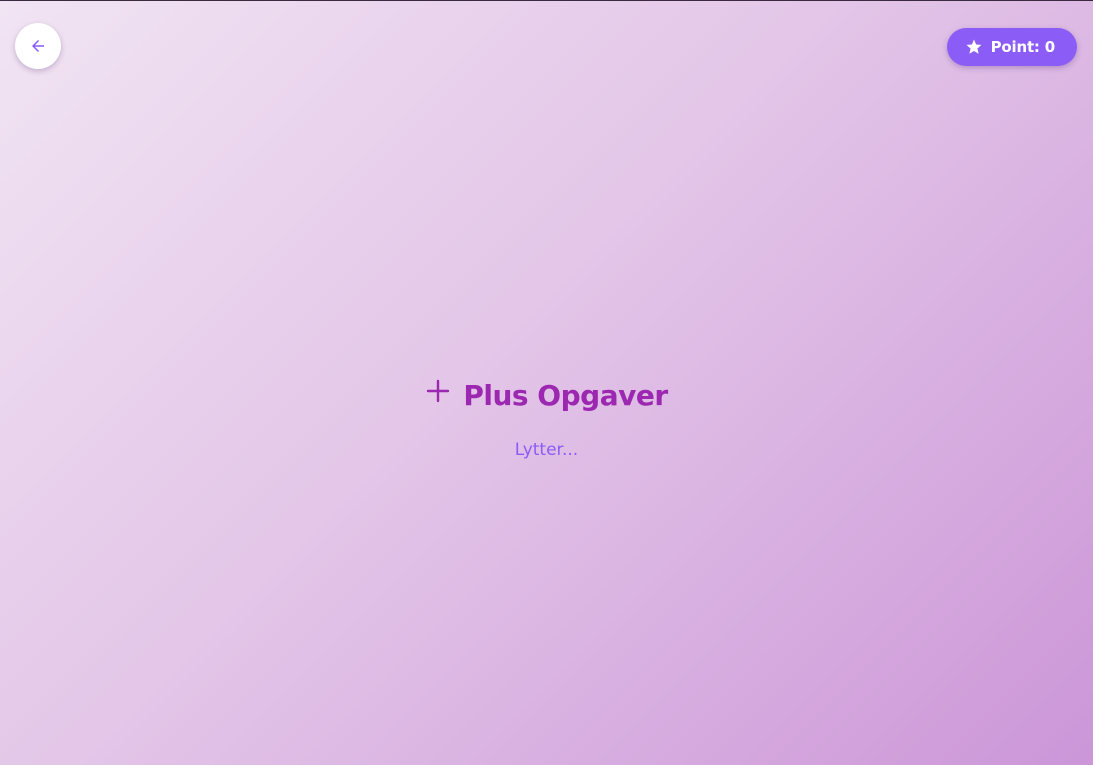 This screenshot has width=1093, height=765. I want to click on back-button, so click(38, 46).